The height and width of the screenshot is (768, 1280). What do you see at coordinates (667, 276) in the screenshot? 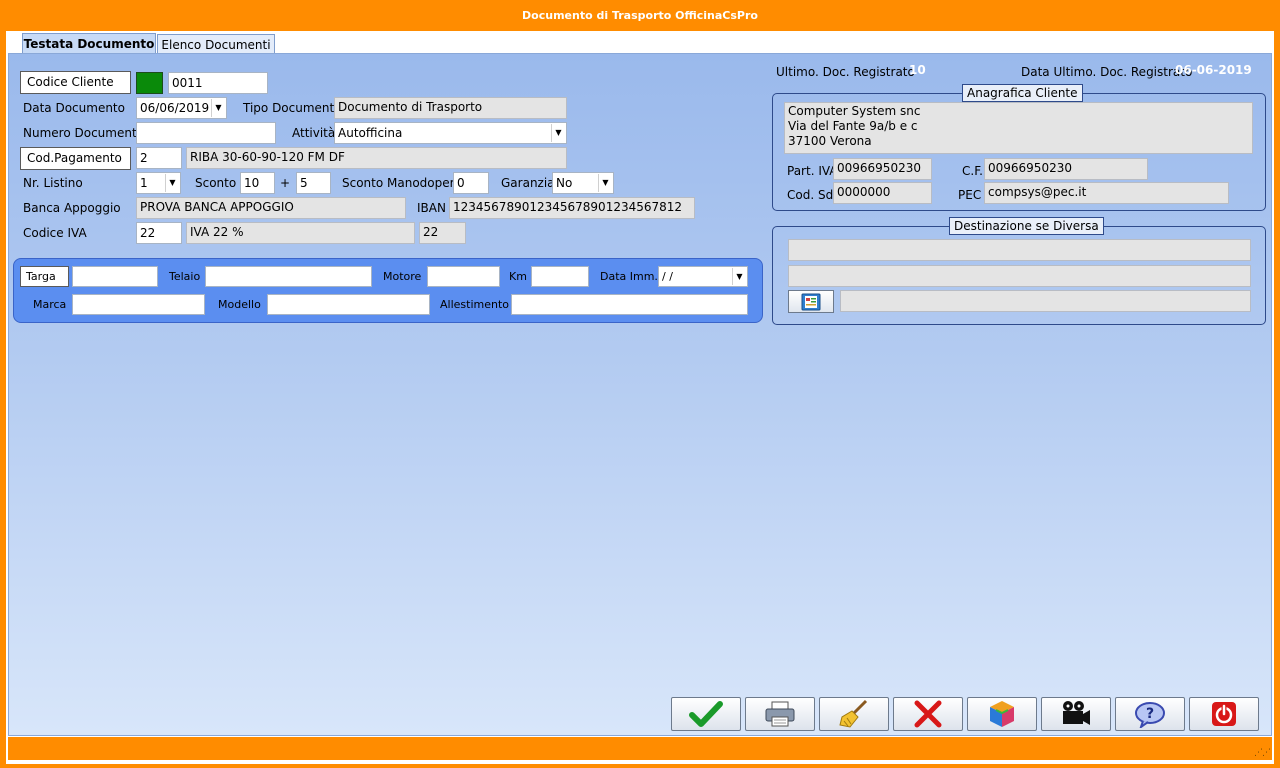
I see `data-imm-value: / /` at bounding box center [667, 276].